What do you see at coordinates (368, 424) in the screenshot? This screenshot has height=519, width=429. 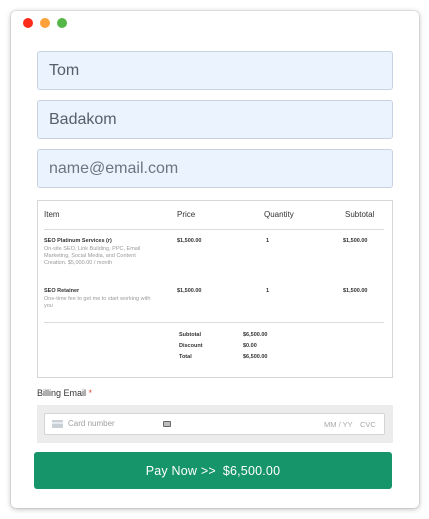 I see `card-cvc-field: CVC` at bounding box center [368, 424].